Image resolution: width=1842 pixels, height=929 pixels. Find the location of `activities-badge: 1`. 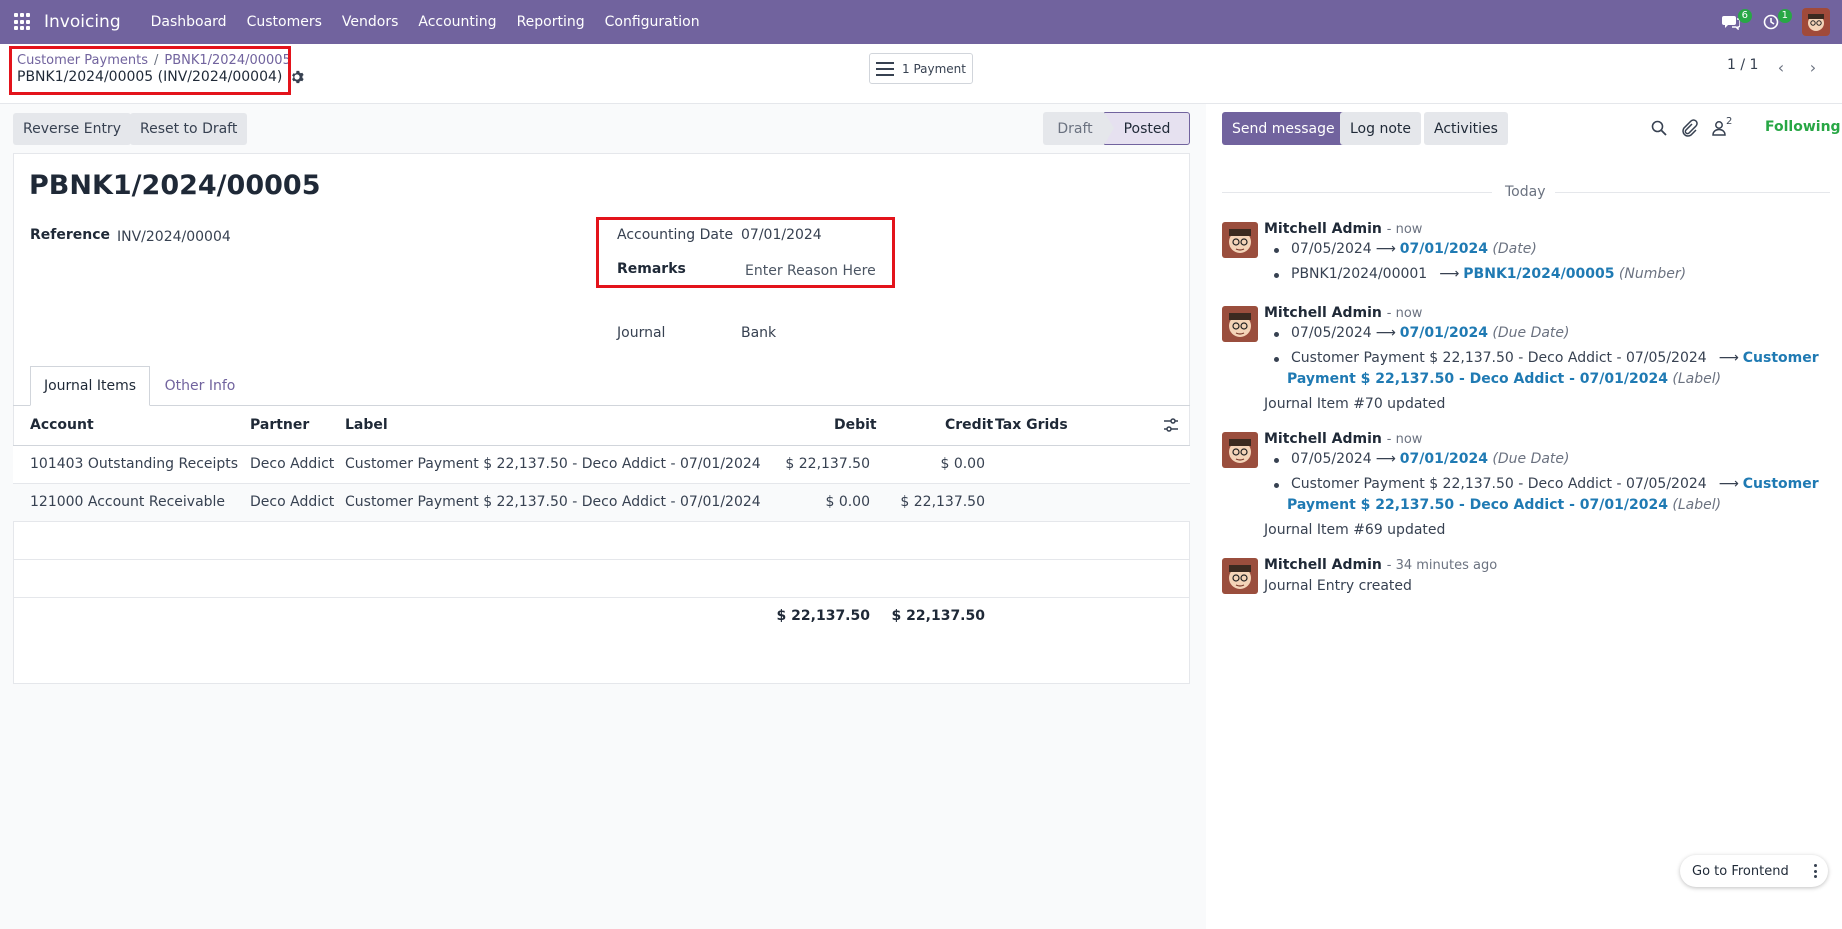

activities-badge: 1 is located at coordinates (1784, 16).